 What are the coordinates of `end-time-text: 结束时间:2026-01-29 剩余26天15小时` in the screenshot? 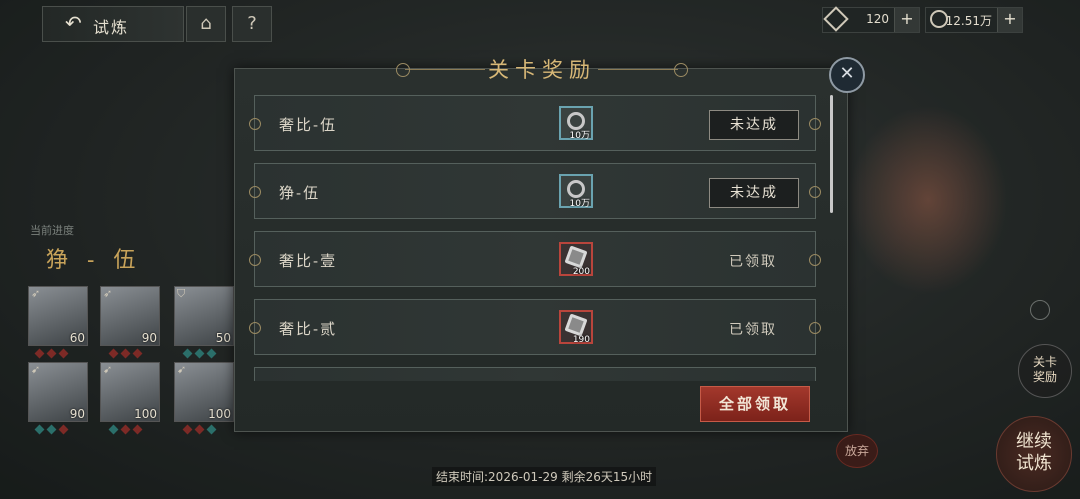 It's located at (544, 476).